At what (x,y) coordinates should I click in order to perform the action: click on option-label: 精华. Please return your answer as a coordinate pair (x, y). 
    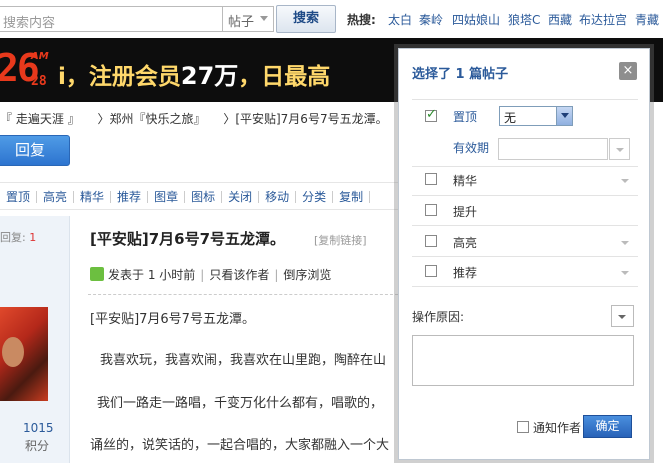
    Looking at the image, I should click on (465, 181).